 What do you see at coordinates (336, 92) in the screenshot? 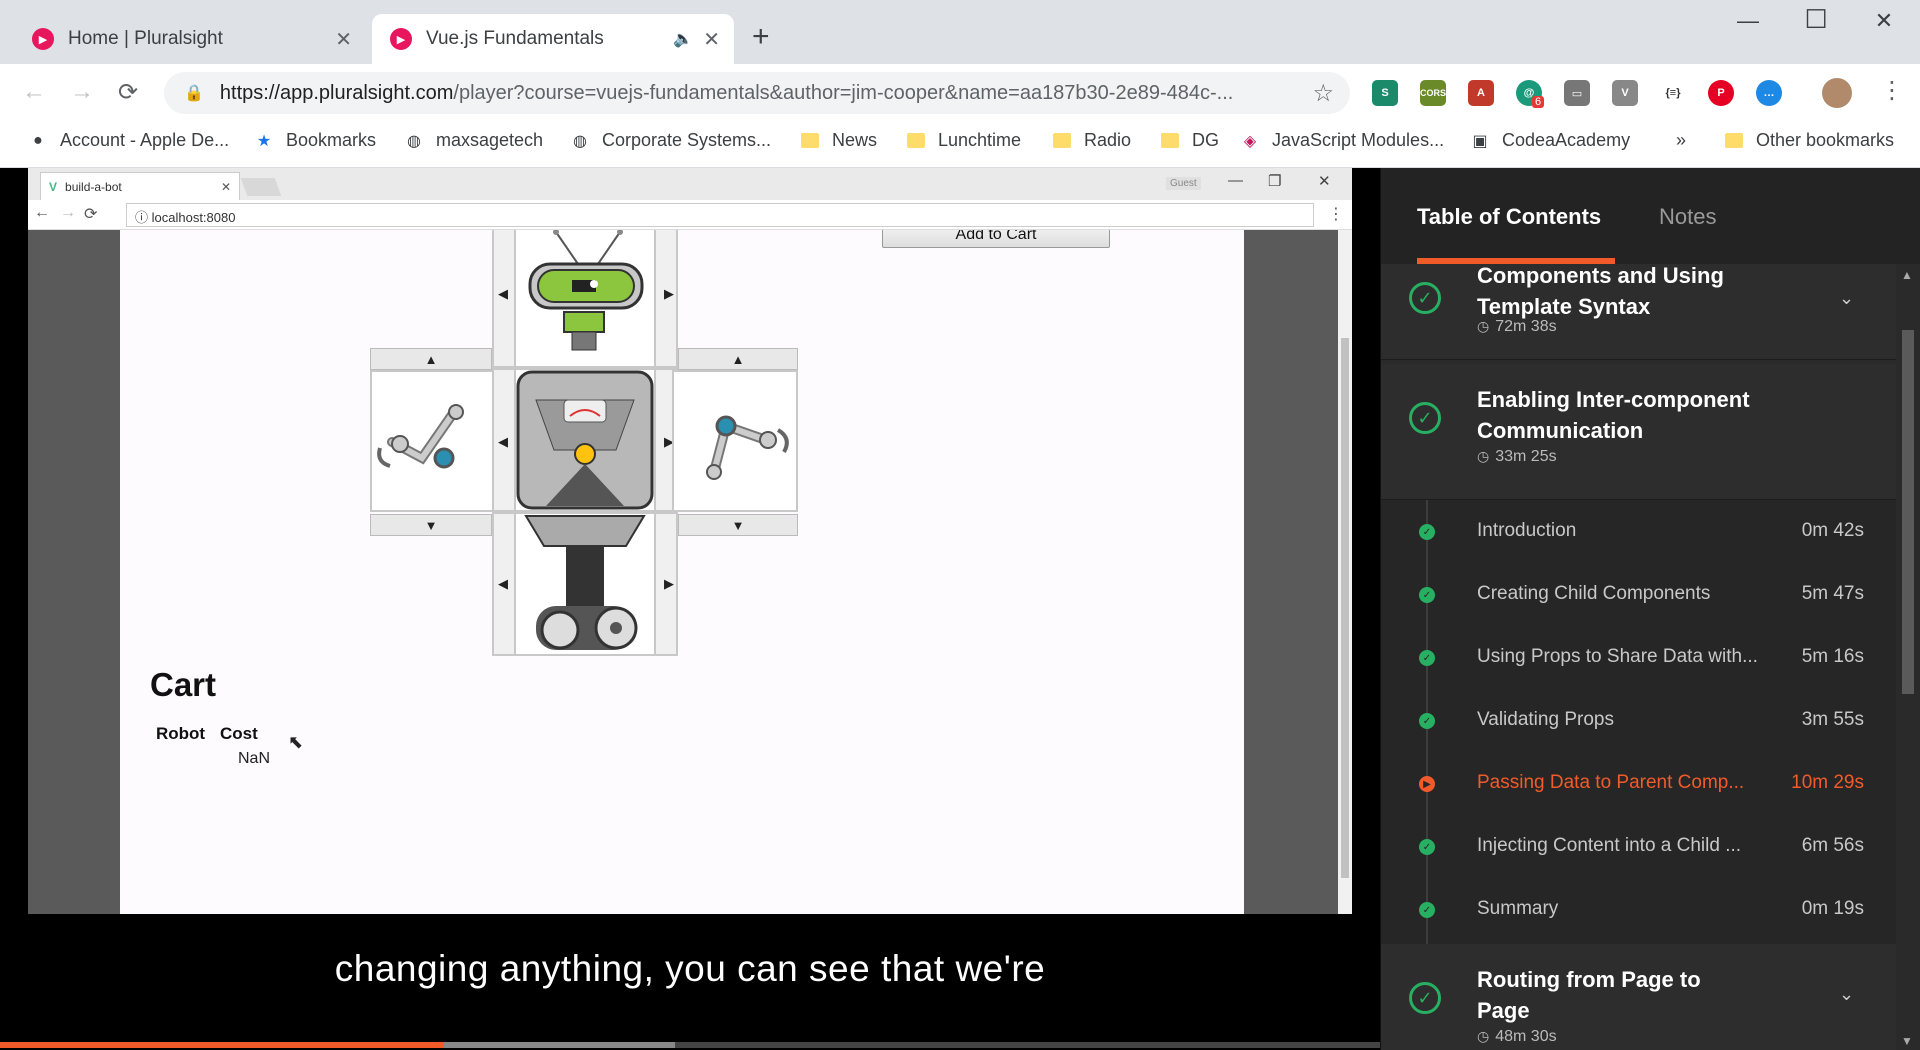
I see `url-host: https://app.pluralsight.com` at bounding box center [336, 92].